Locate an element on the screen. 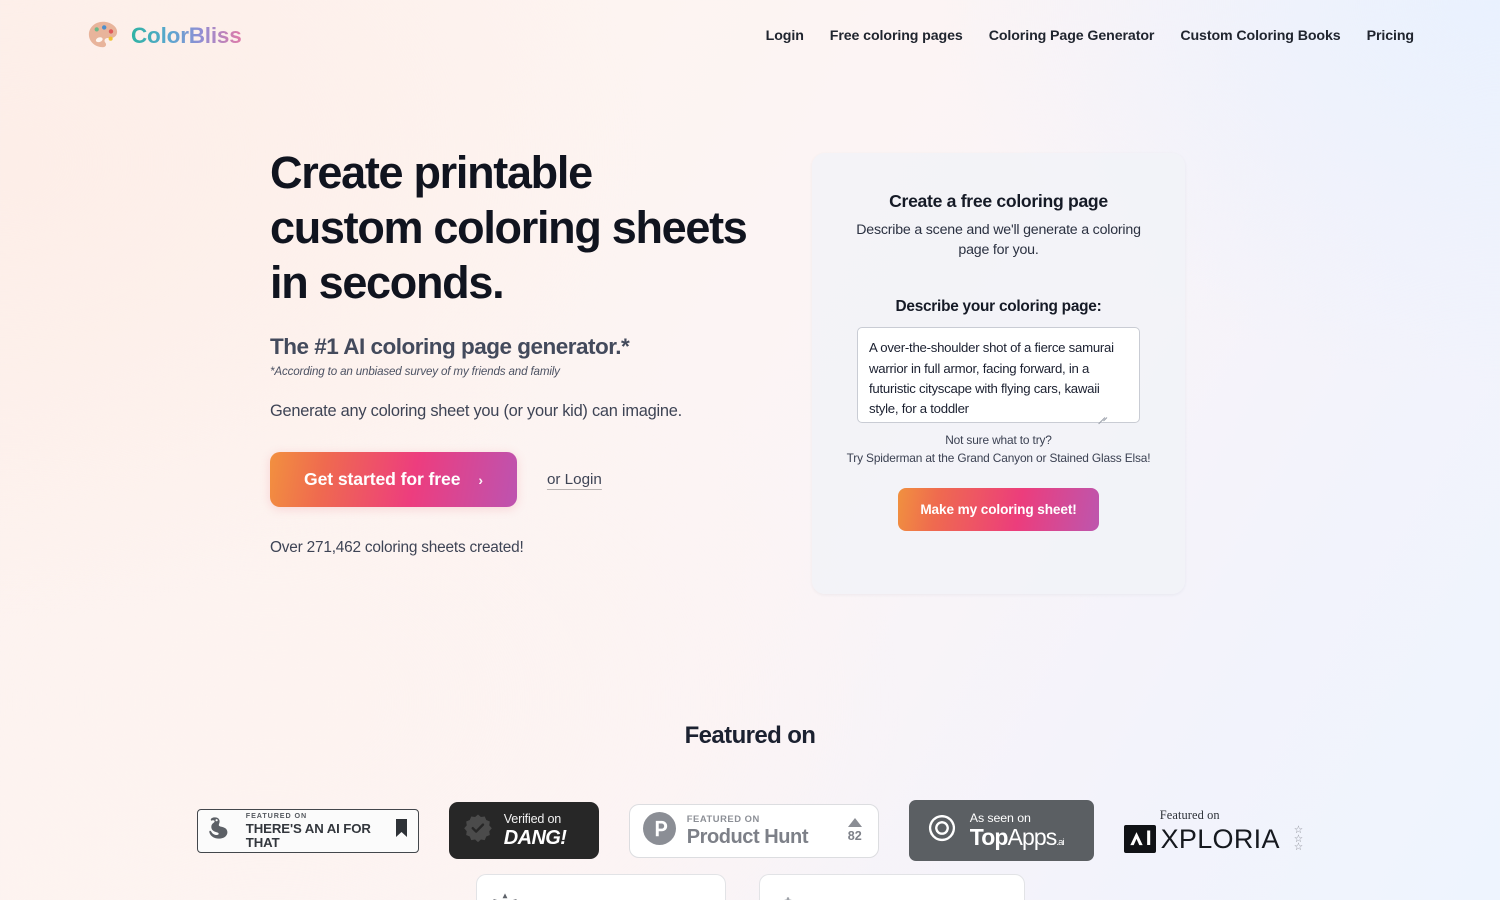  prompt-input is located at coordinates (998, 375).